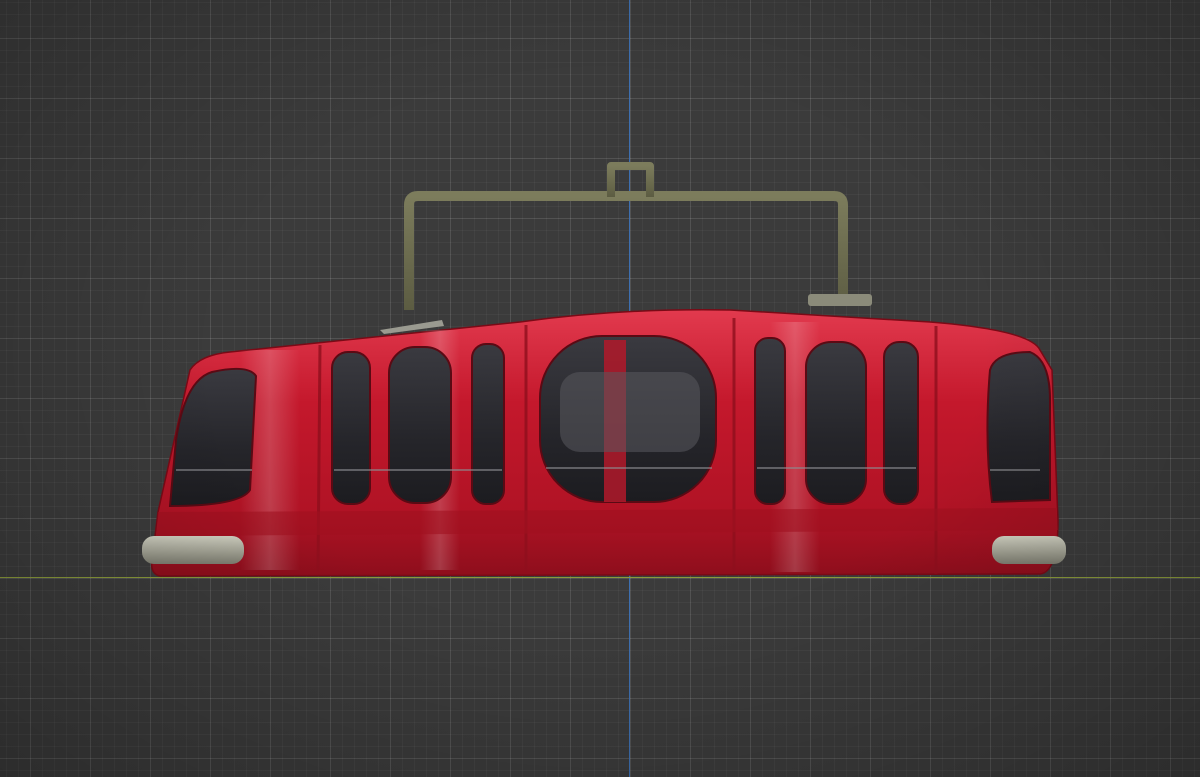 The width and height of the screenshot is (1200, 777). I want to click on roof-vent, so click(840, 300).